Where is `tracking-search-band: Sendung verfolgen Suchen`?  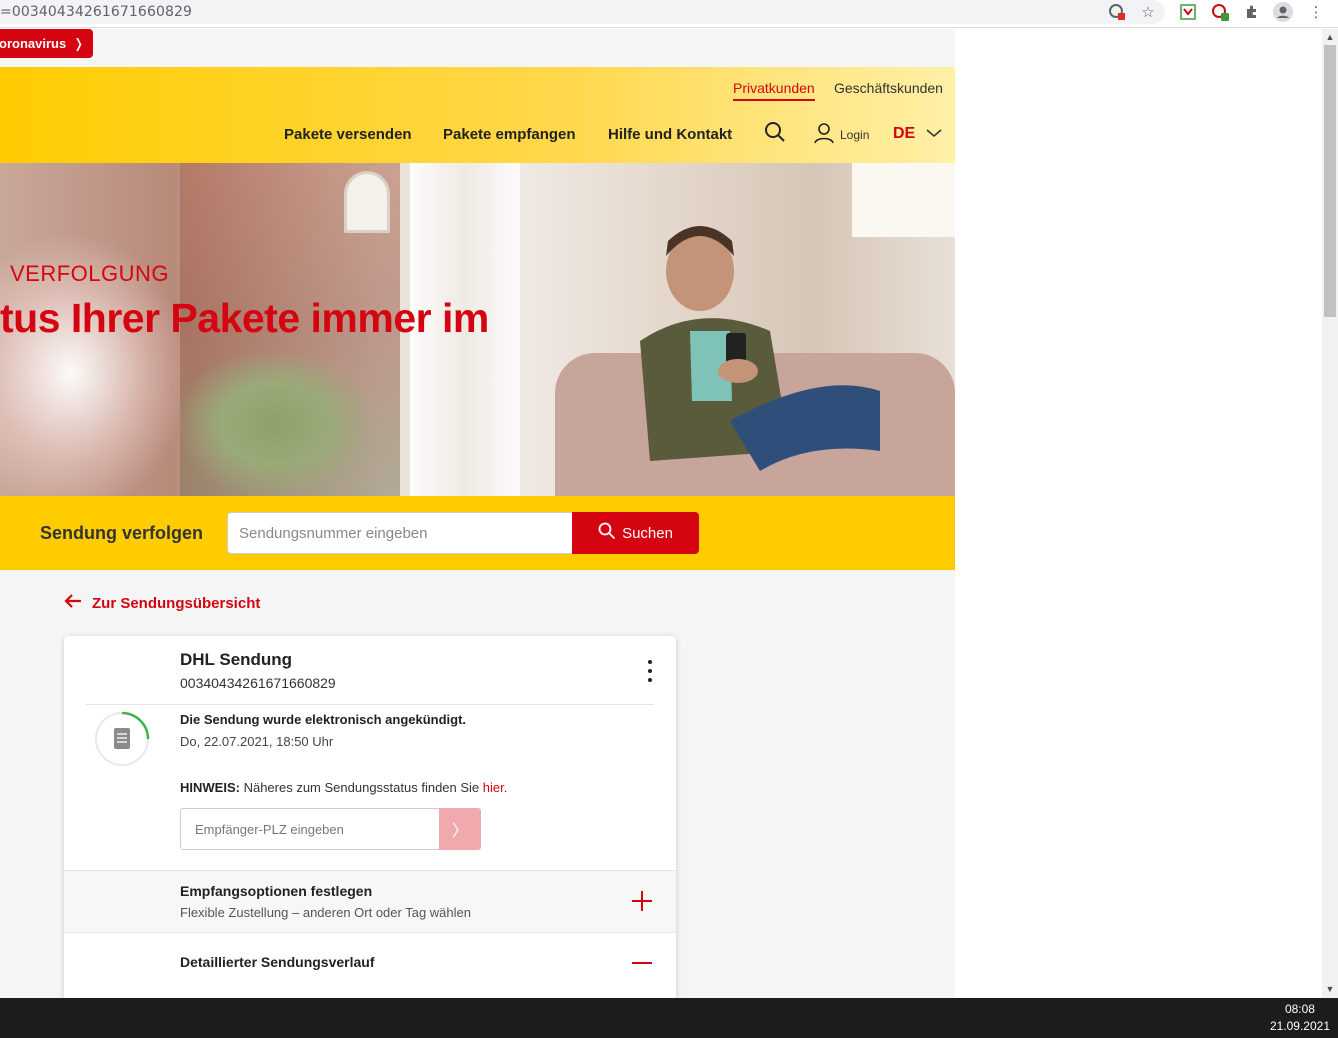 tracking-search-band: Sendung verfolgen Suchen is located at coordinates (477, 533).